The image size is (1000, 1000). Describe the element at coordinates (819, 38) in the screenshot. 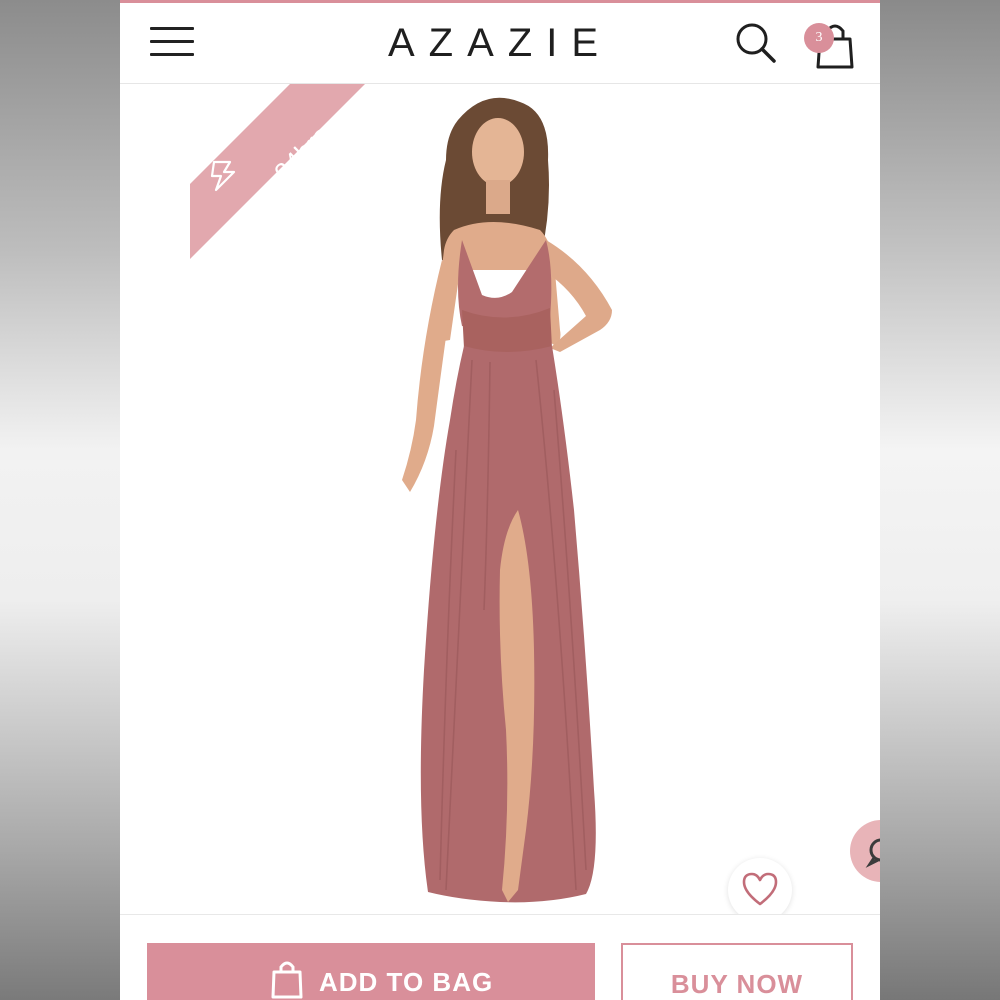

I see `bag-count-badge: 3` at that location.